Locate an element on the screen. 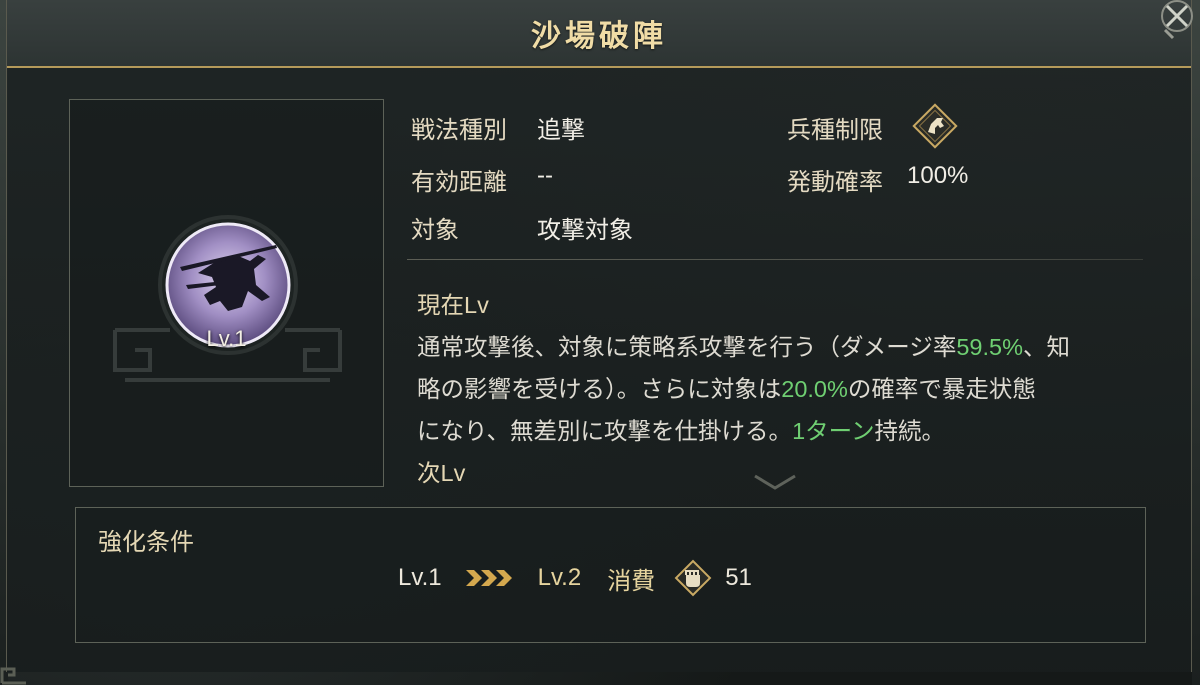  enhance-cost-row: Lv.1 Lv.2 消費 51 is located at coordinates (575, 578).